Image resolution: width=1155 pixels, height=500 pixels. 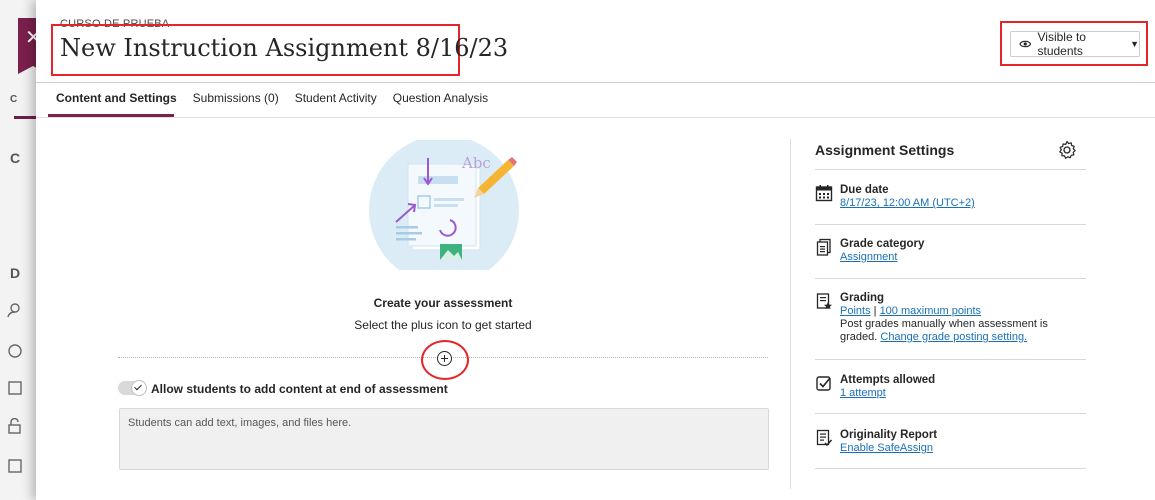 What do you see at coordinates (15, 351) in the screenshot?
I see `bg-check-circle-icon` at bounding box center [15, 351].